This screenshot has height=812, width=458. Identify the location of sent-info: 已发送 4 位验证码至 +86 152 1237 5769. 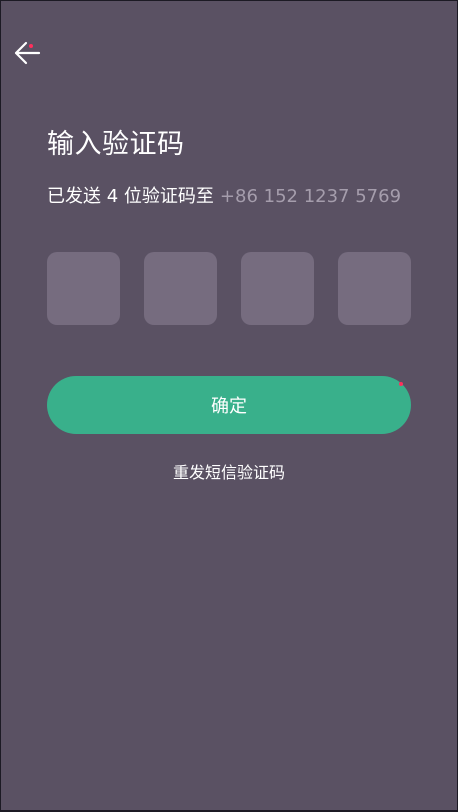
(224, 195).